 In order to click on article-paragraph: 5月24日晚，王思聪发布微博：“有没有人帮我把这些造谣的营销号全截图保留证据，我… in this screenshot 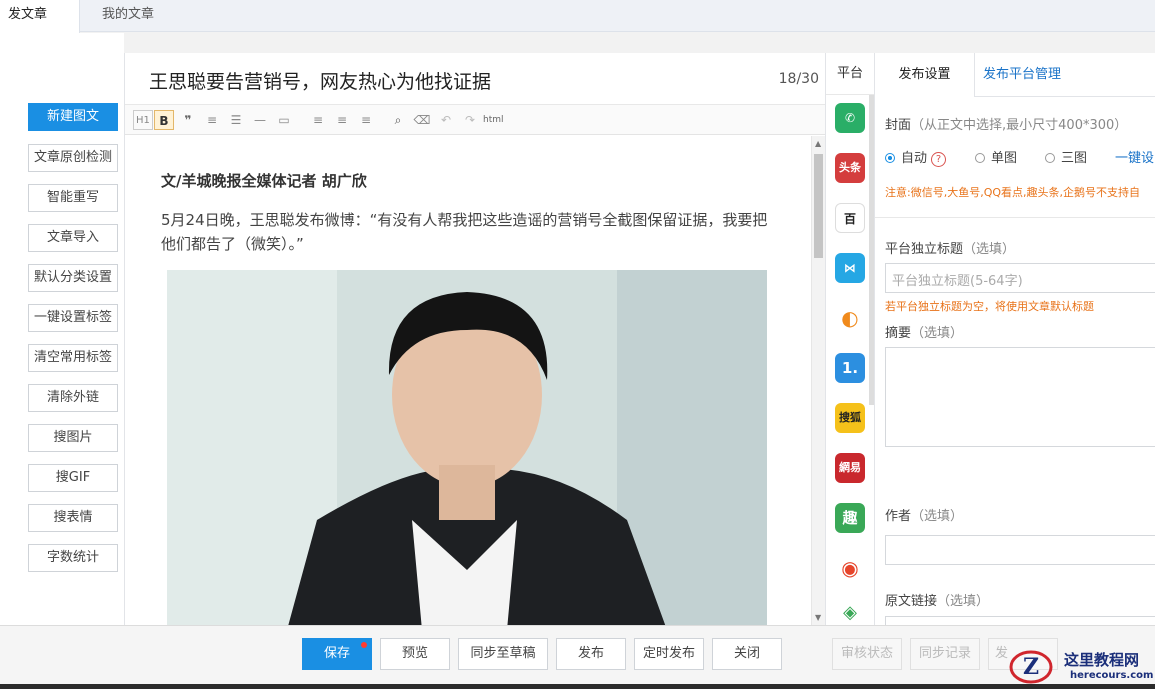, I will do `click(464, 232)`.